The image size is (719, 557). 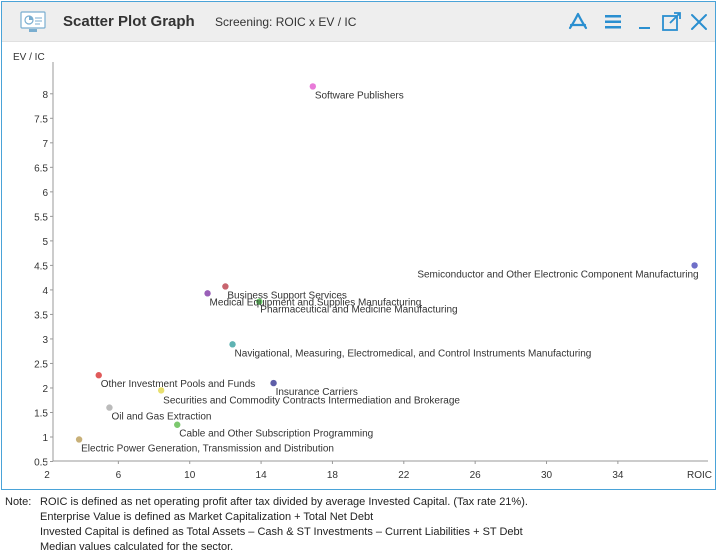 What do you see at coordinates (618, 475) in the screenshot?
I see `x-tick-label: 34` at bounding box center [618, 475].